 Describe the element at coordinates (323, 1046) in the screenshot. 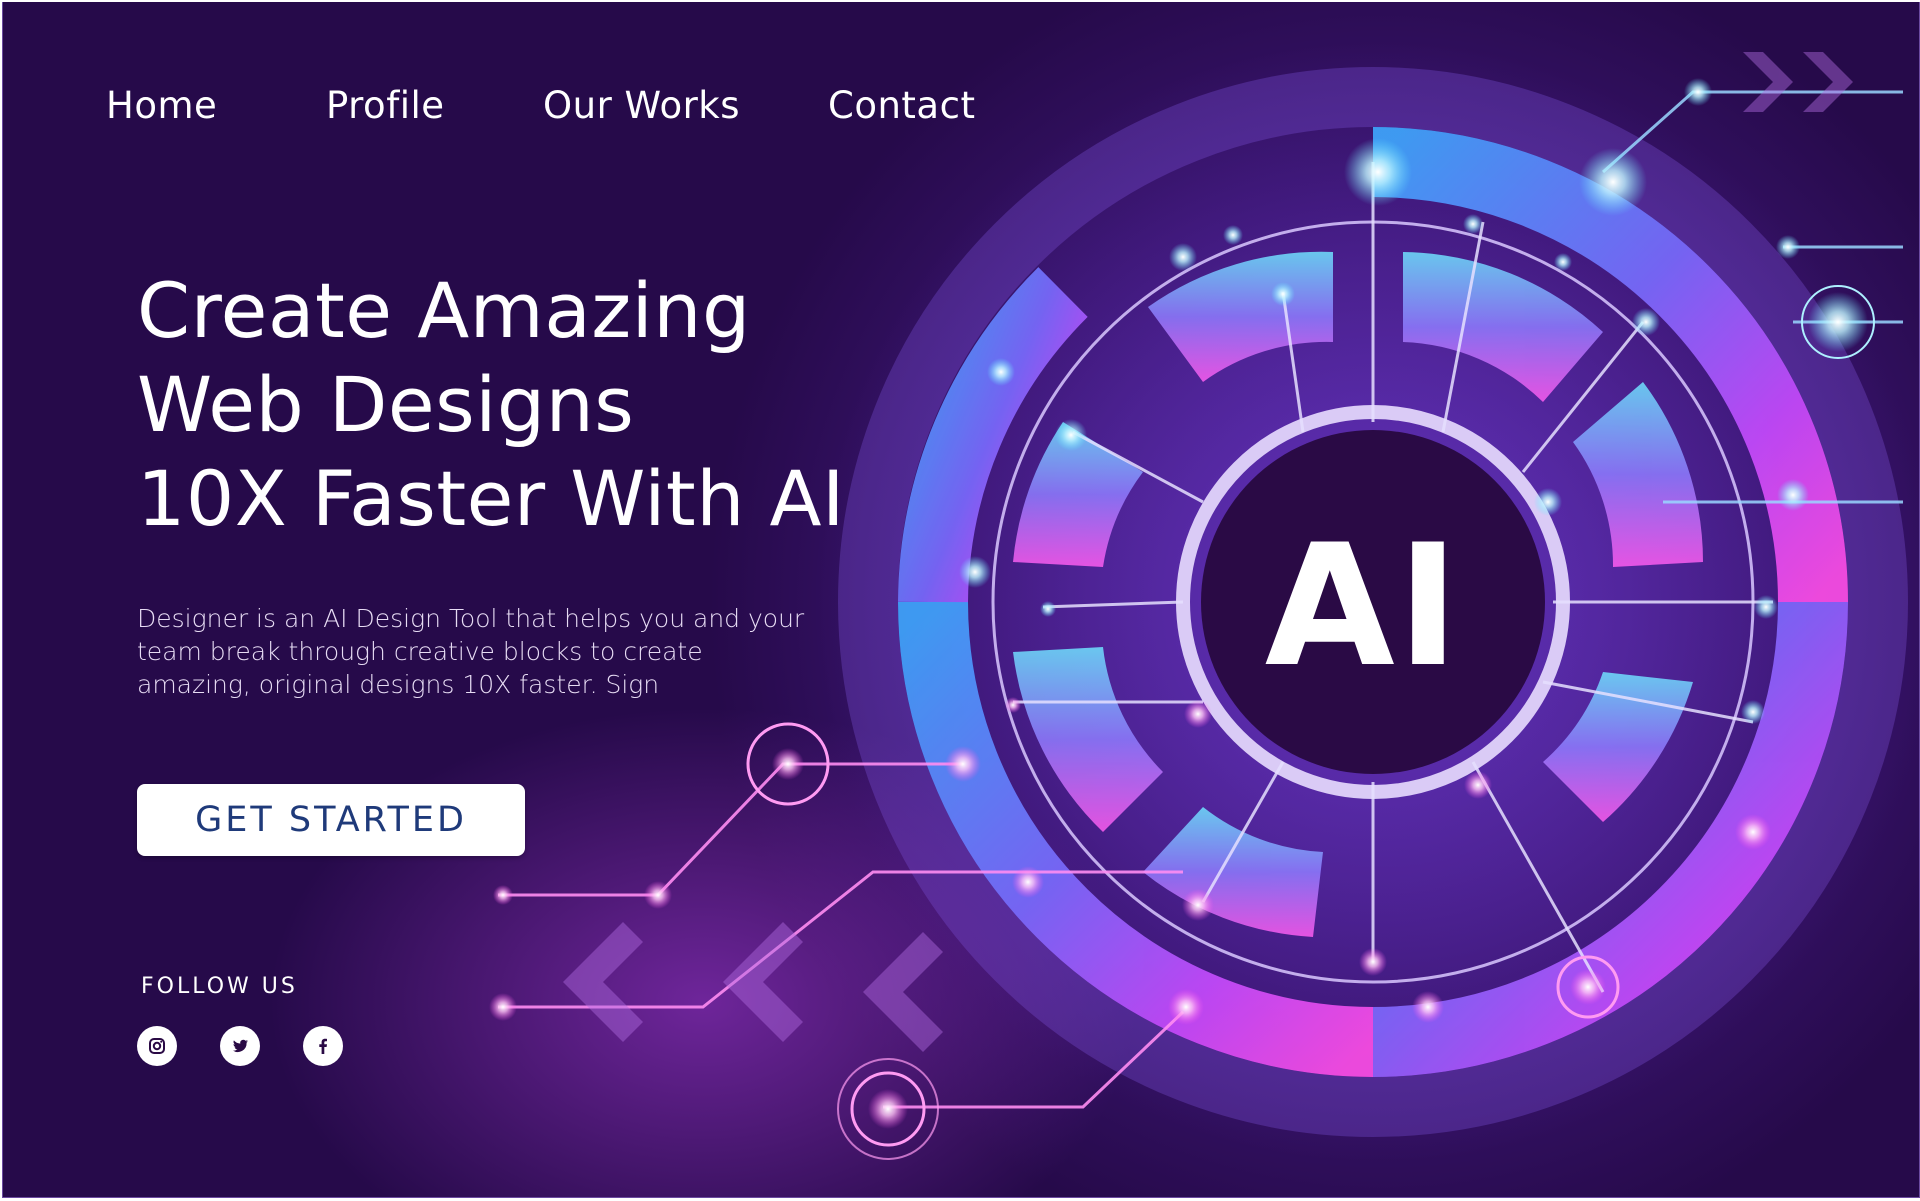

I see `facebook-icon` at that location.